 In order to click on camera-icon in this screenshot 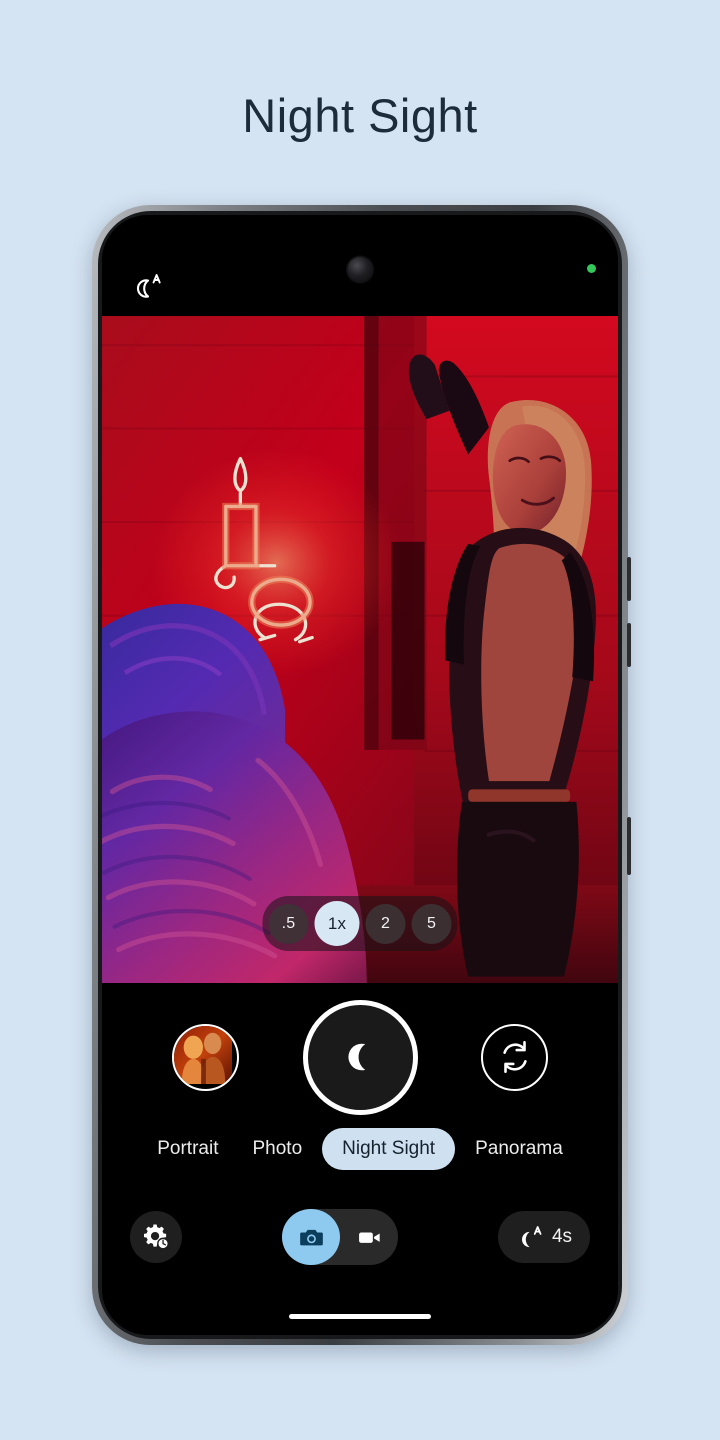, I will do `click(311, 1237)`.